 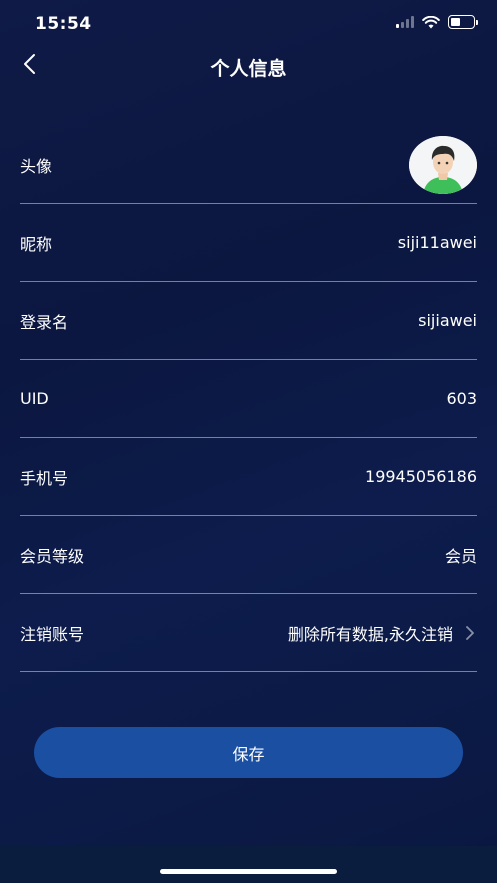 I want to click on status-icons, so click(x=437, y=22).